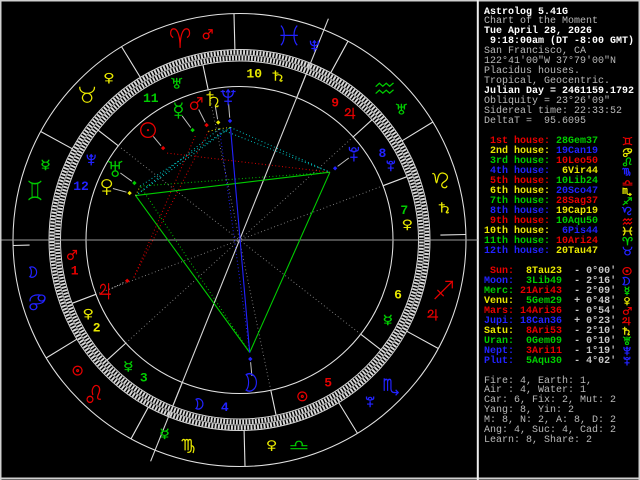 This screenshot has height=480, width=640. What do you see at coordinates (328, 382) in the screenshot?
I see `svg-text: 5` at bounding box center [328, 382].